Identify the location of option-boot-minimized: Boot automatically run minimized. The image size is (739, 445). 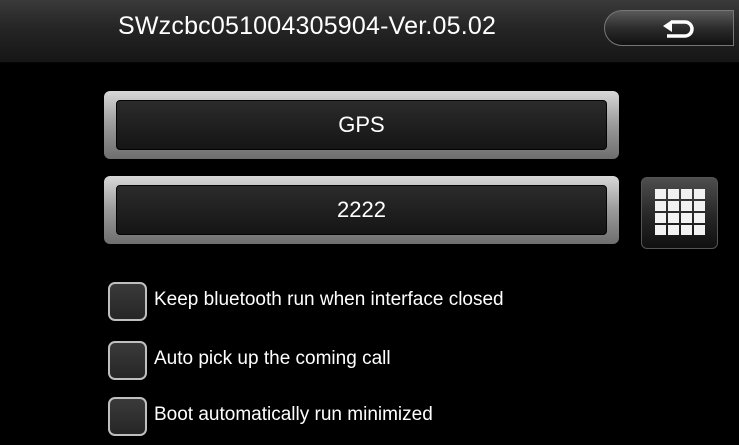
(388, 417).